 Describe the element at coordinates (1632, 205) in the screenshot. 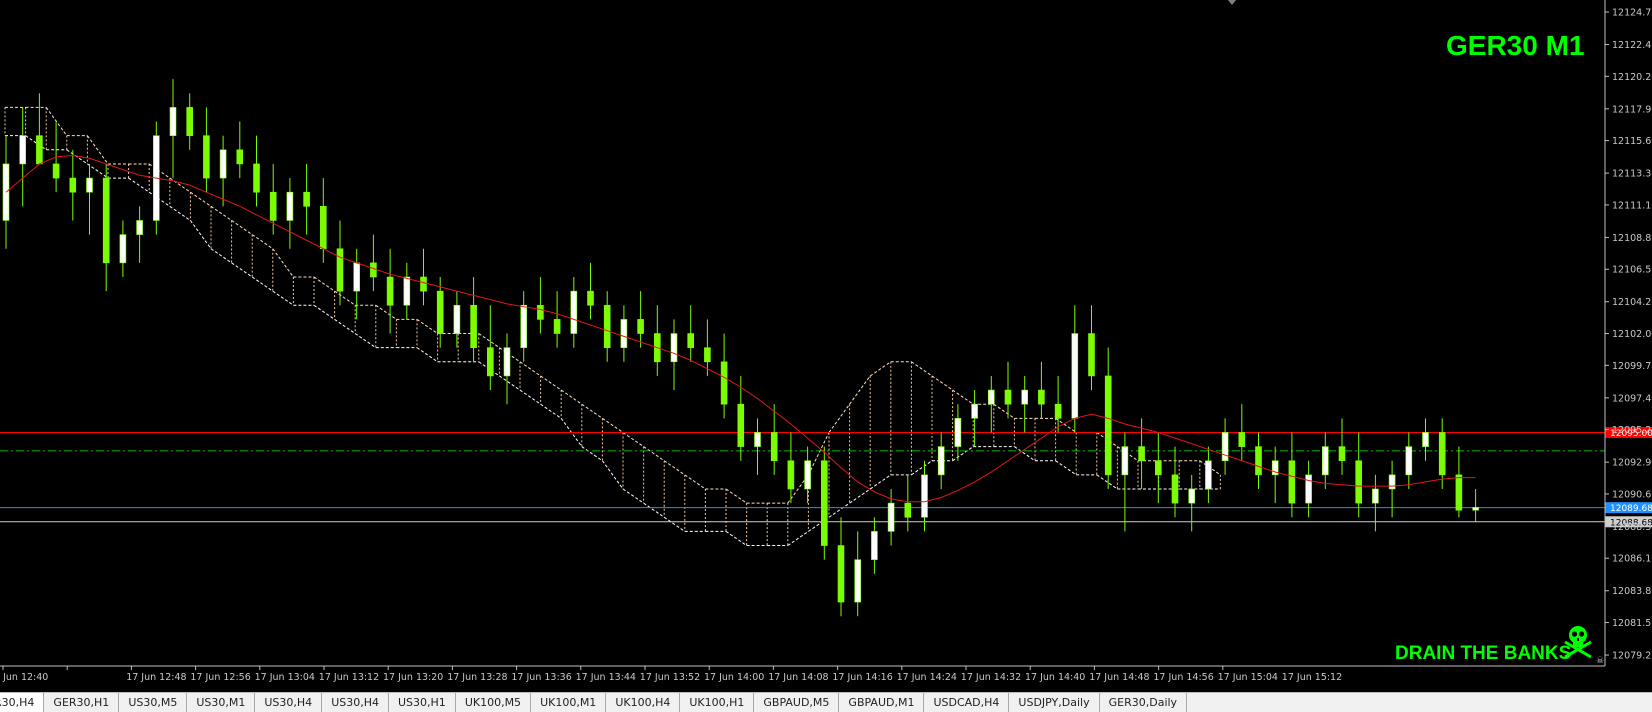

I see `price-tick-label: 12111.10` at that location.